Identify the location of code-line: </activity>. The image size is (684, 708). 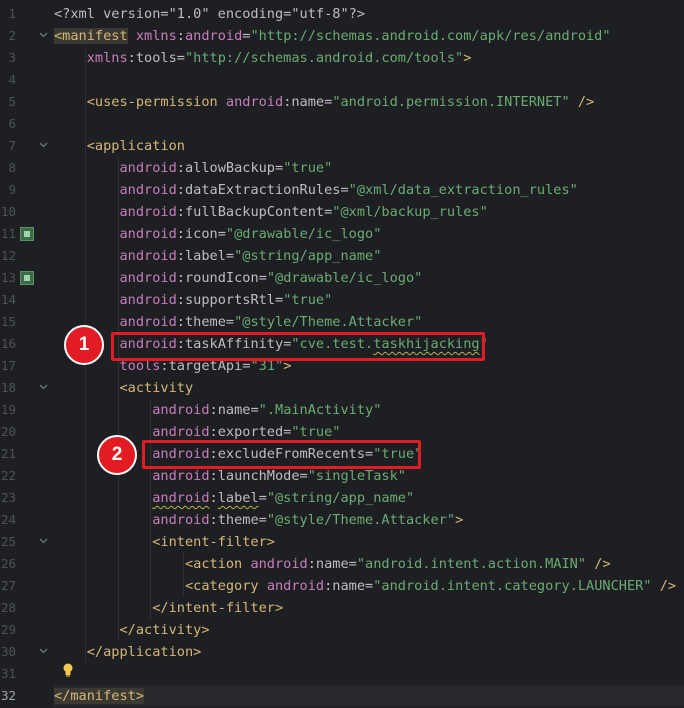
(369, 630).